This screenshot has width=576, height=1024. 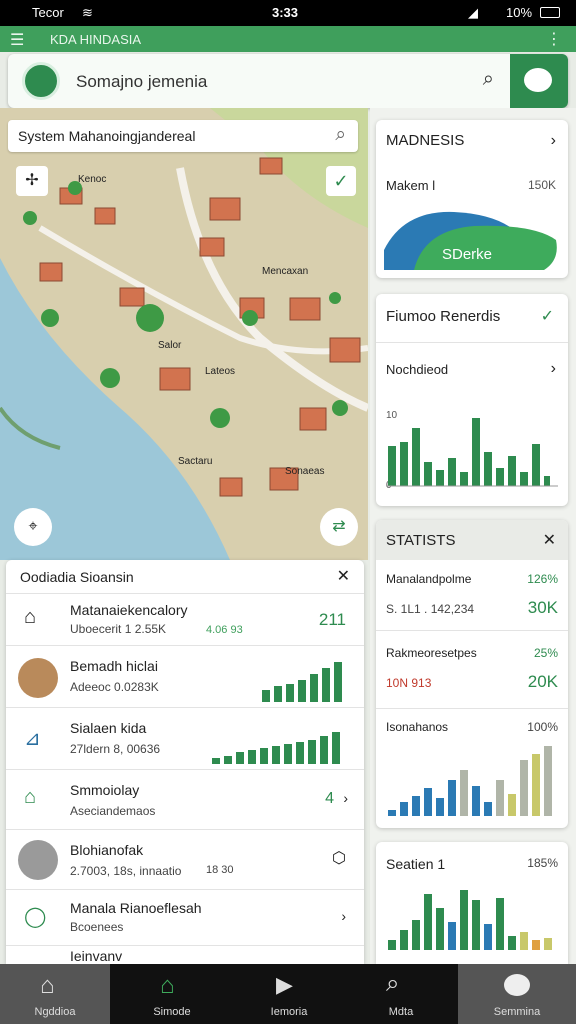 What do you see at coordinates (33, 527) in the screenshot?
I see `map-locate-button: ⌖` at bounding box center [33, 527].